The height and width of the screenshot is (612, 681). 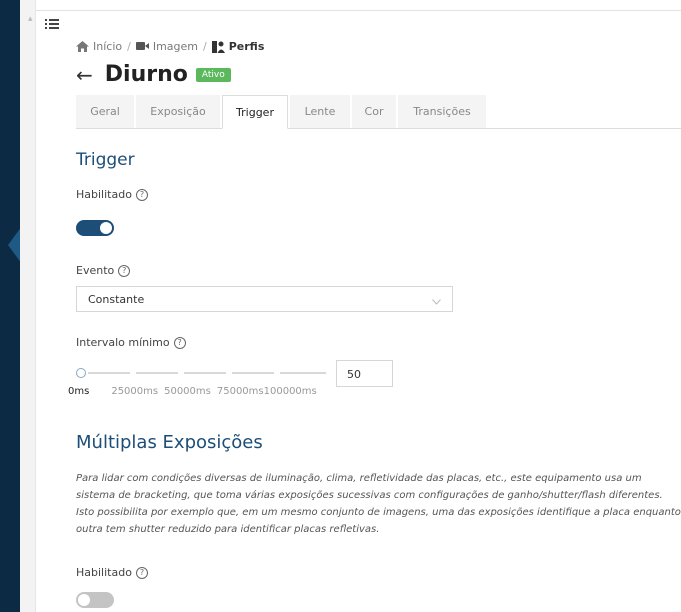 What do you see at coordinates (436, 300) in the screenshot?
I see `chevron-down-icon` at bounding box center [436, 300].